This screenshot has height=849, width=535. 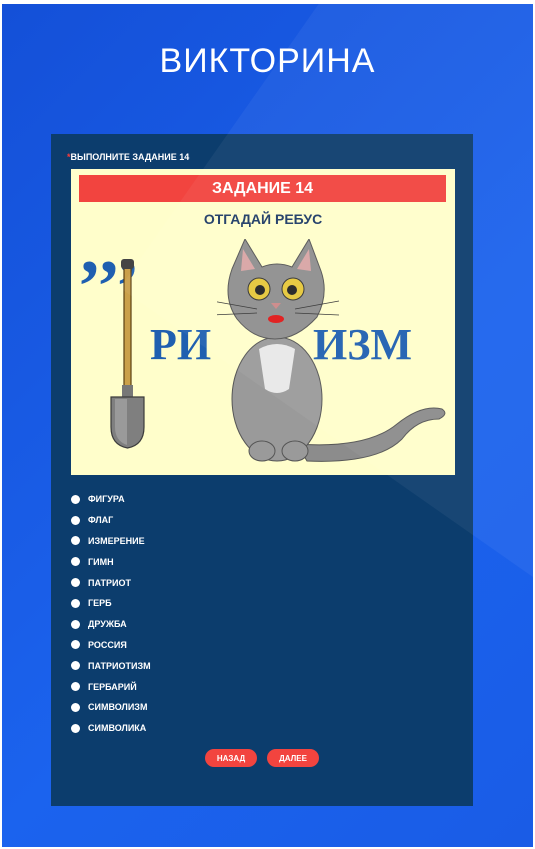 I want to click on shovel-icon, so click(x=127, y=354).